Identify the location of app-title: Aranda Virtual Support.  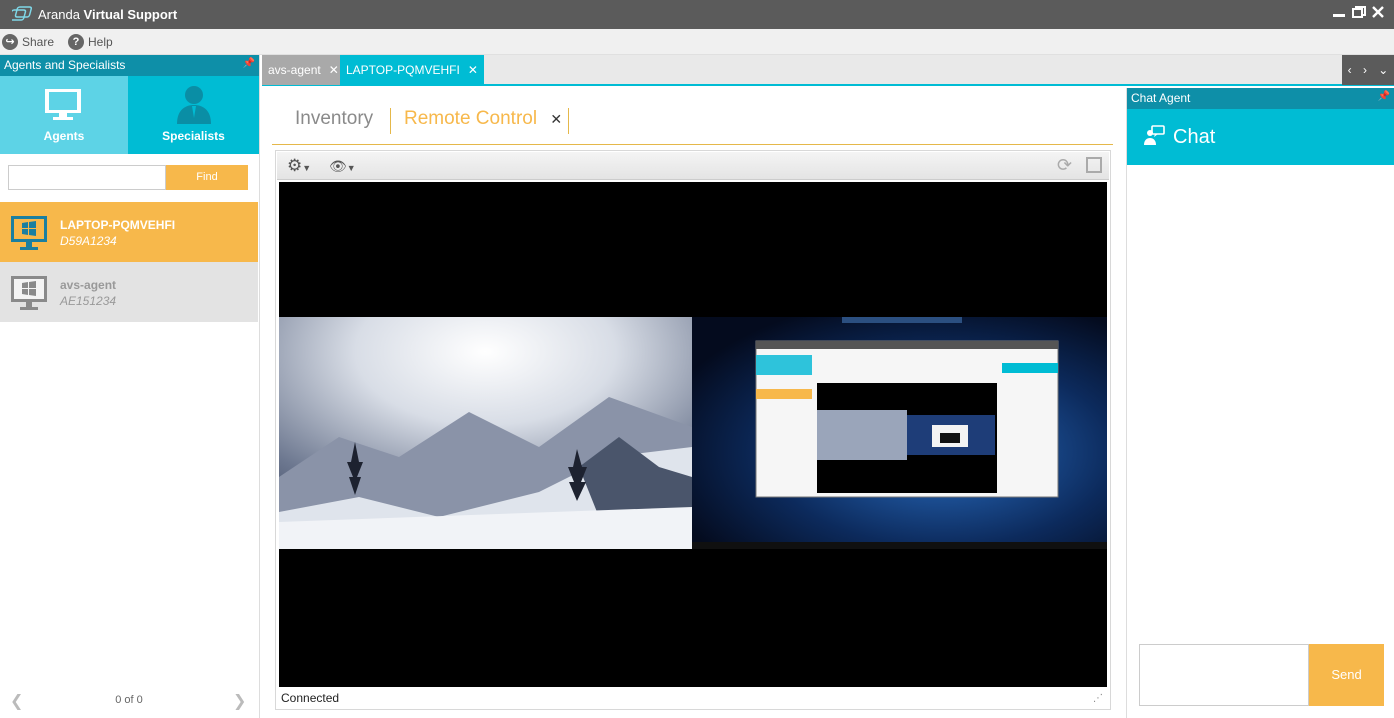
(108, 14).